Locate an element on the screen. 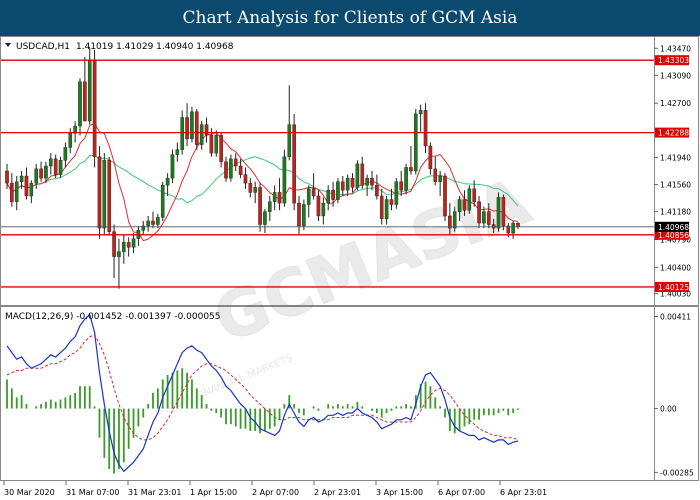  macd-tick-label: 0.00411 is located at coordinates (675, 316).